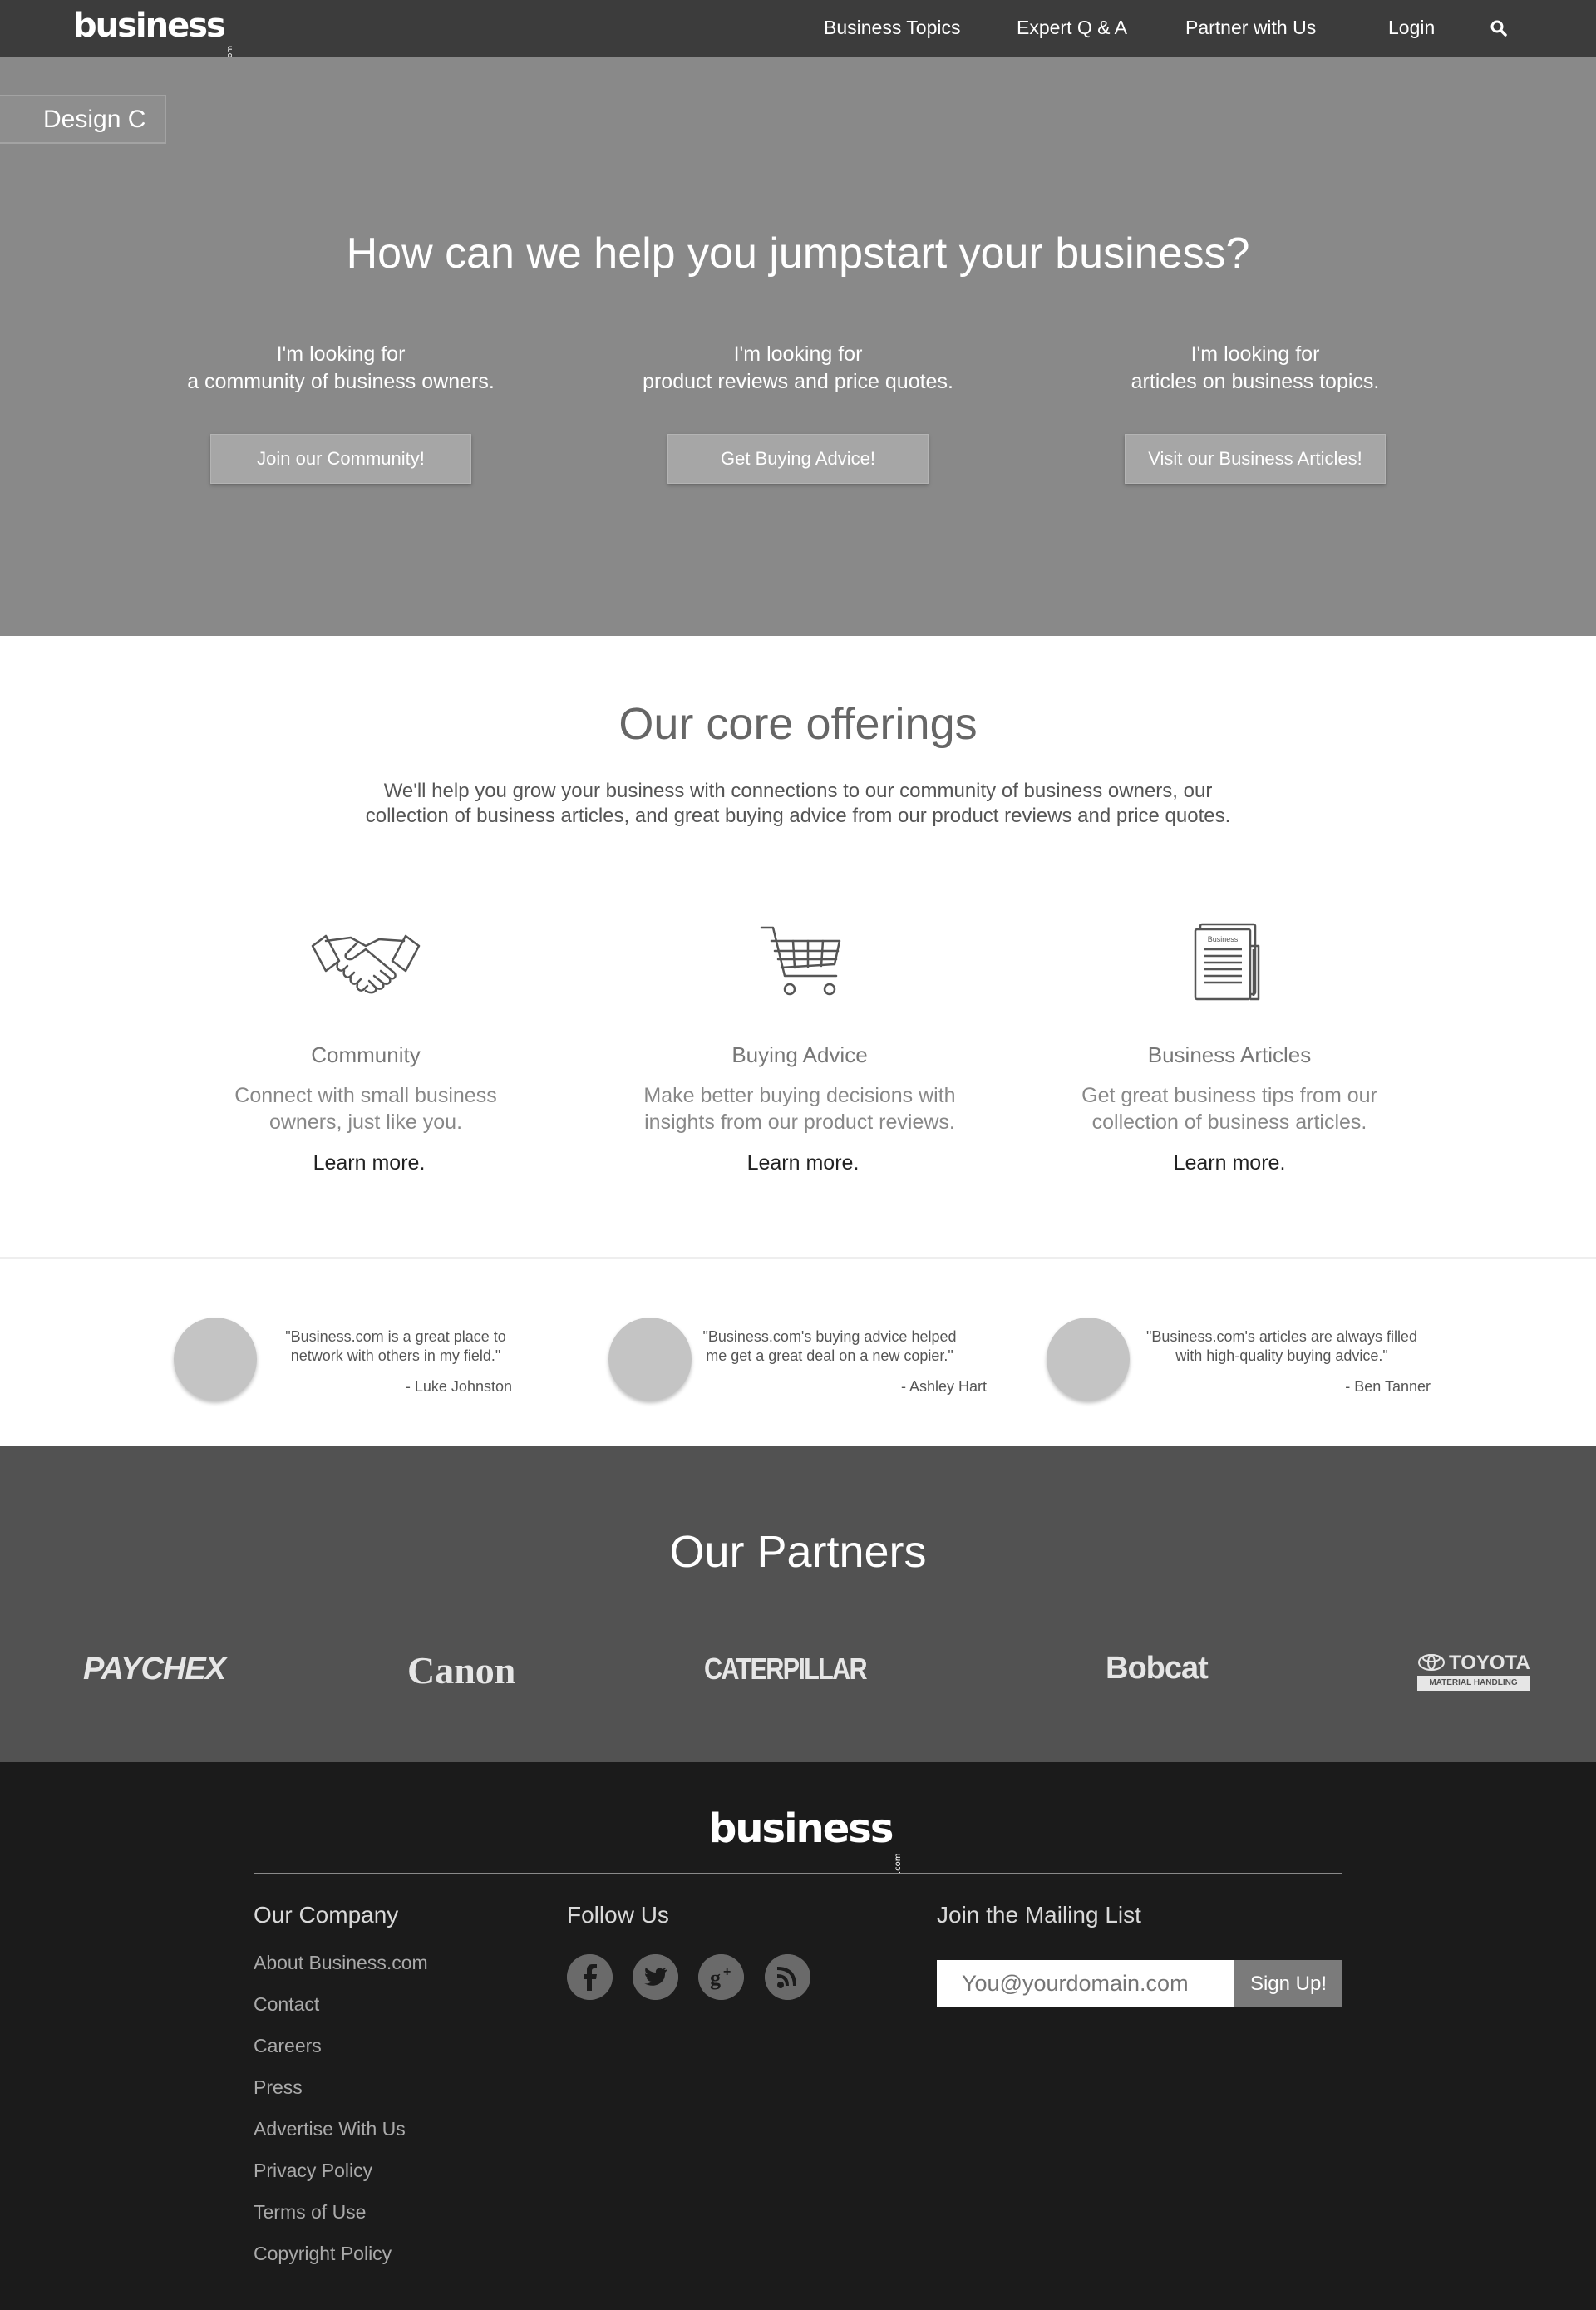 The image size is (1596, 2310). I want to click on handshake-icon, so click(366, 964).